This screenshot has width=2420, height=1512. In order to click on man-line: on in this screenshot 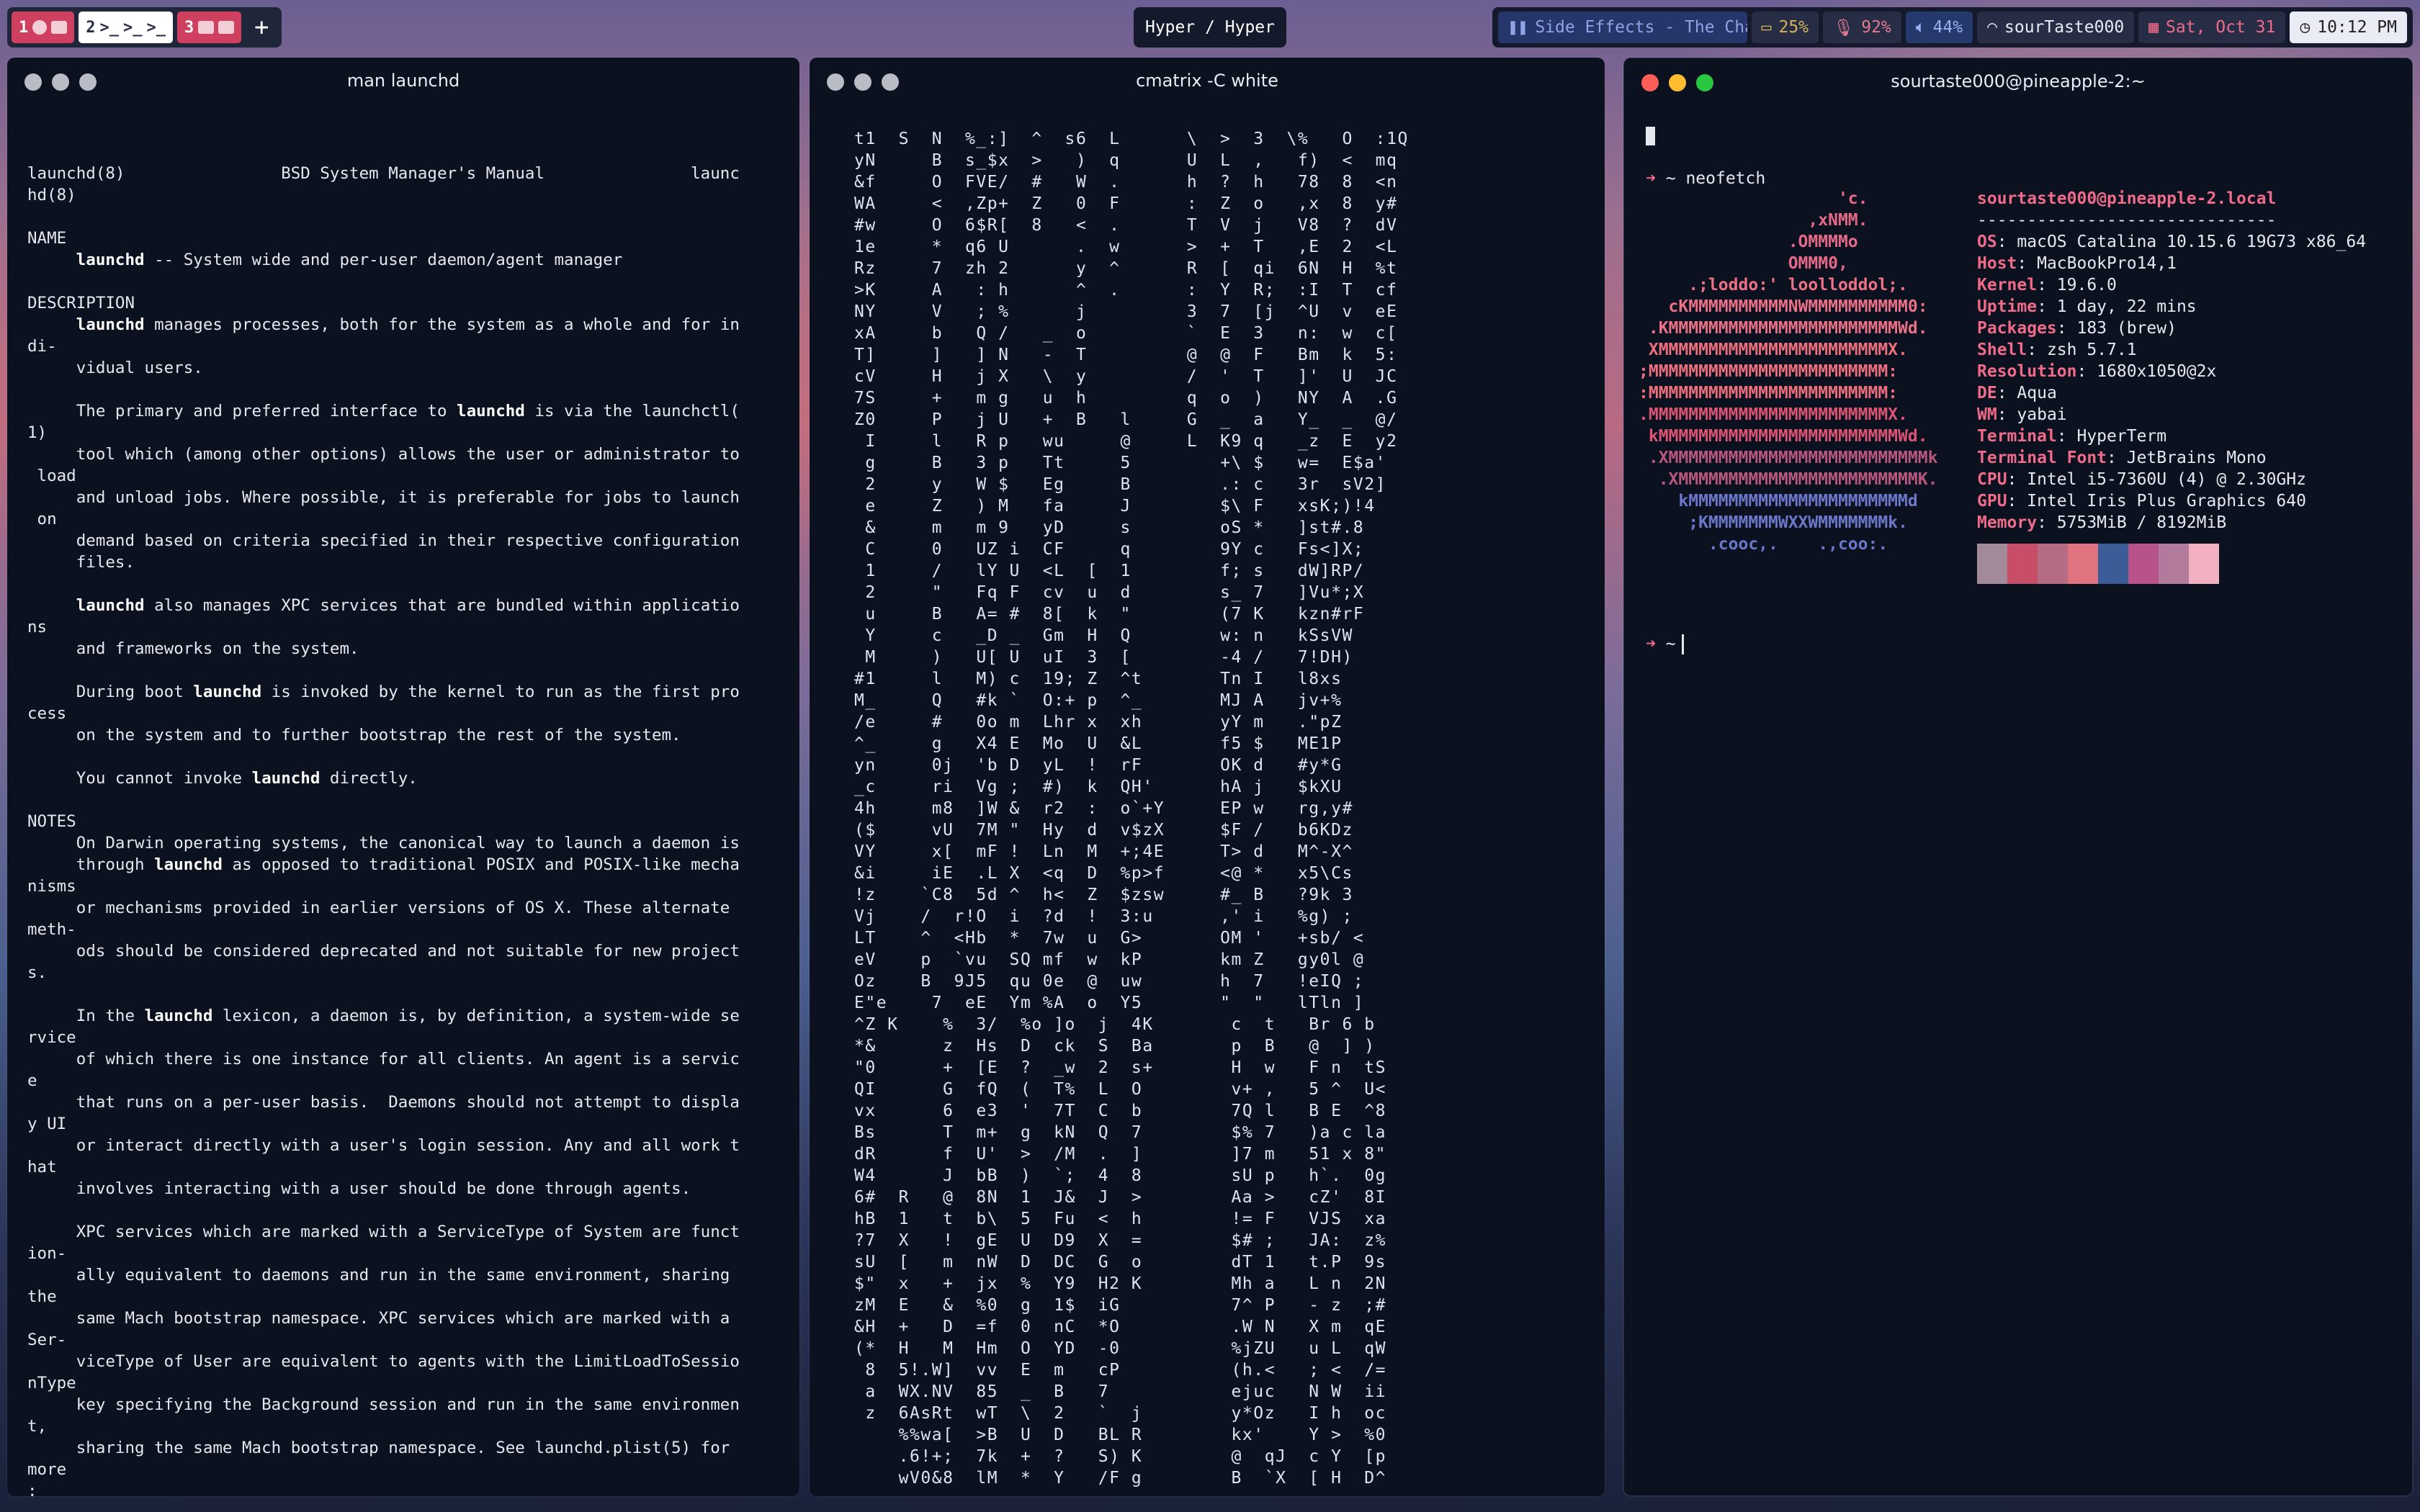, I will do `click(42, 519)`.